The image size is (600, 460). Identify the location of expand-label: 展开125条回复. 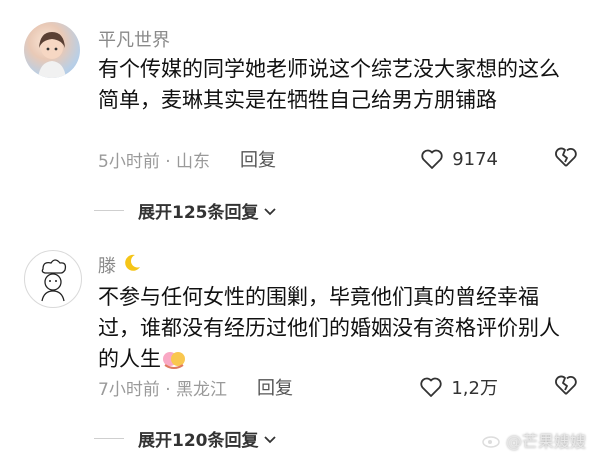
(198, 213).